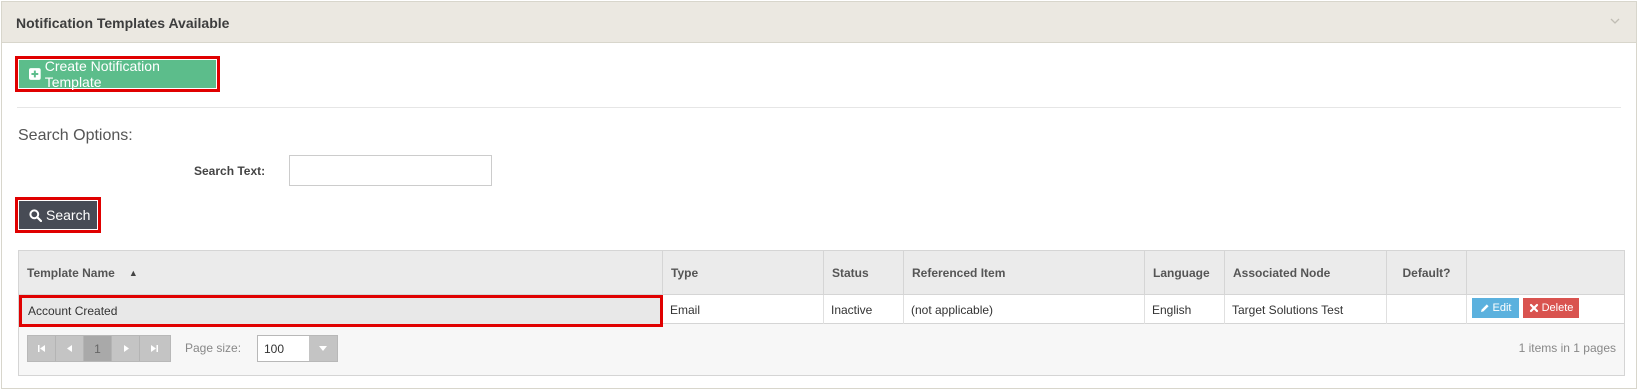 Image resolution: width=1640 pixels, height=392 pixels. What do you see at coordinates (73, 311) in the screenshot?
I see `template-name-text: Account Created` at bounding box center [73, 311].